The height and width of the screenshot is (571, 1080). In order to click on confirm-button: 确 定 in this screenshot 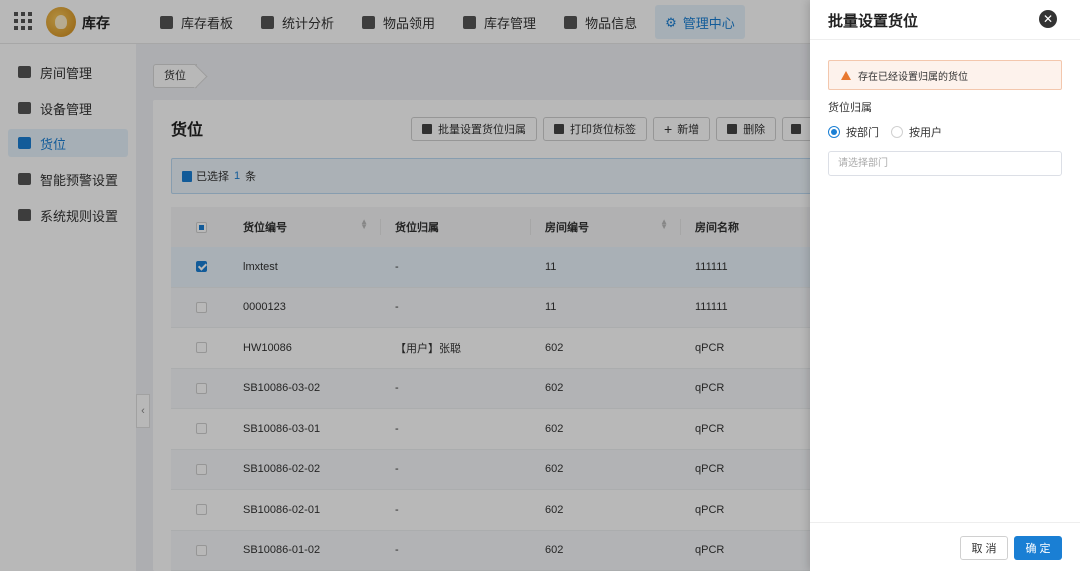, I will do `click(1038, 548)`.